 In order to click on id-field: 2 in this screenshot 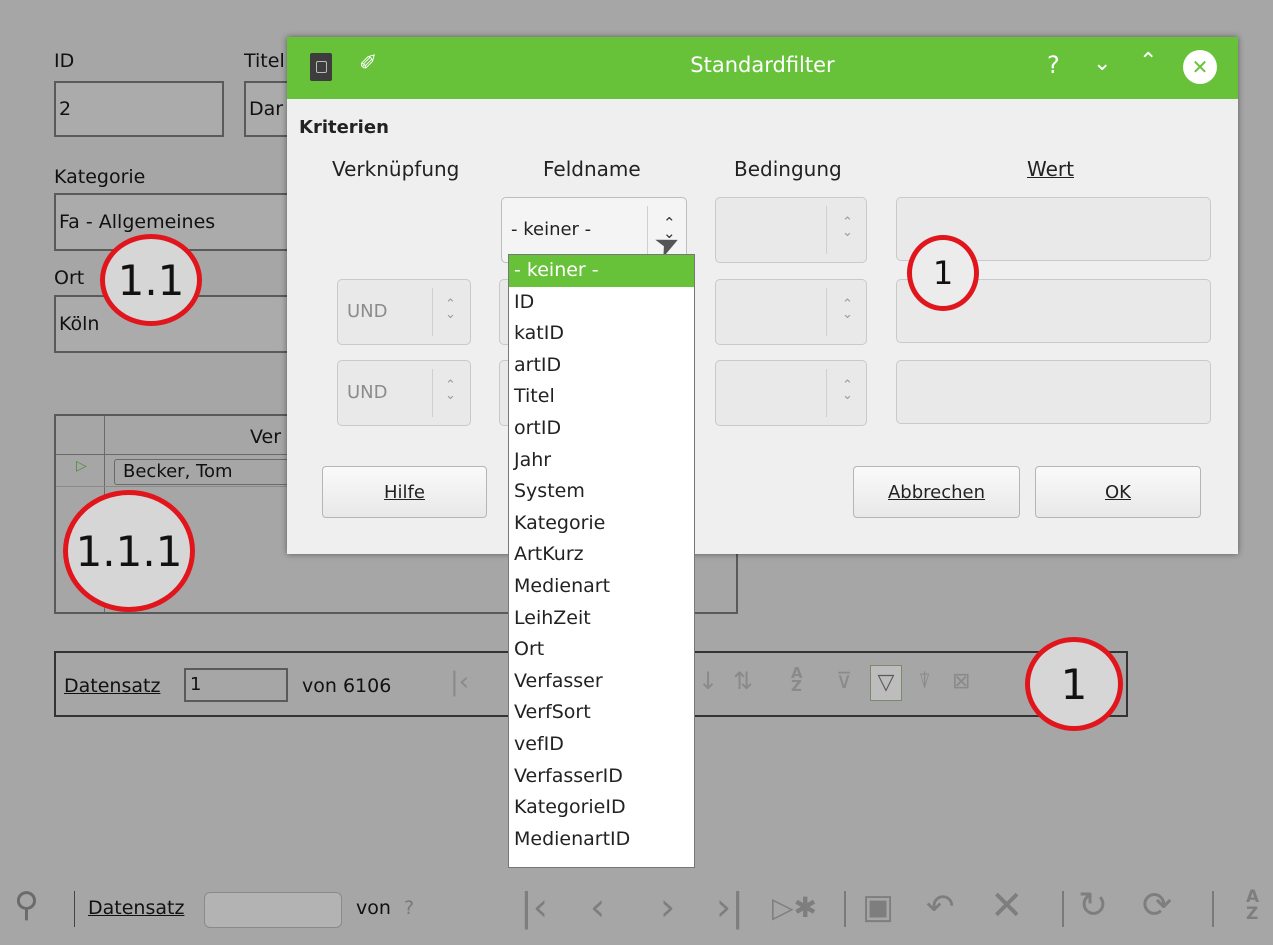, I will do `click(139, 109)`.